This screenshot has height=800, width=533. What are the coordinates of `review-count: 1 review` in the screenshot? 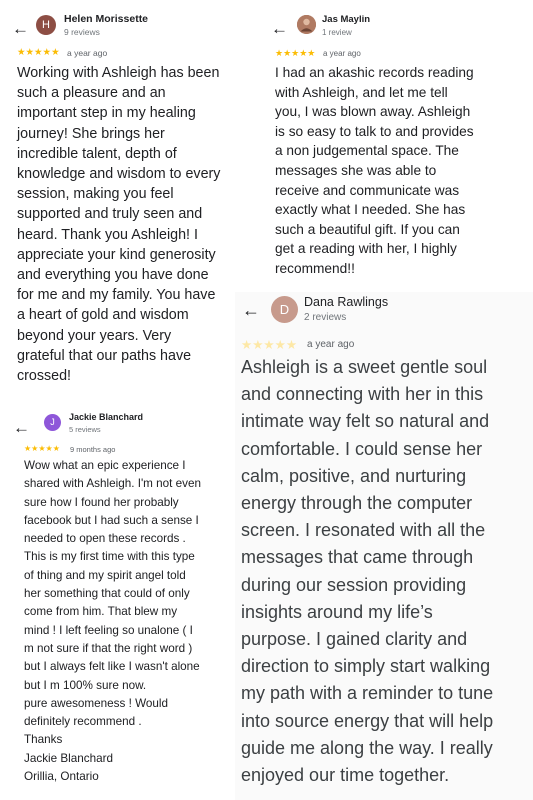 It's located at (337, 32).